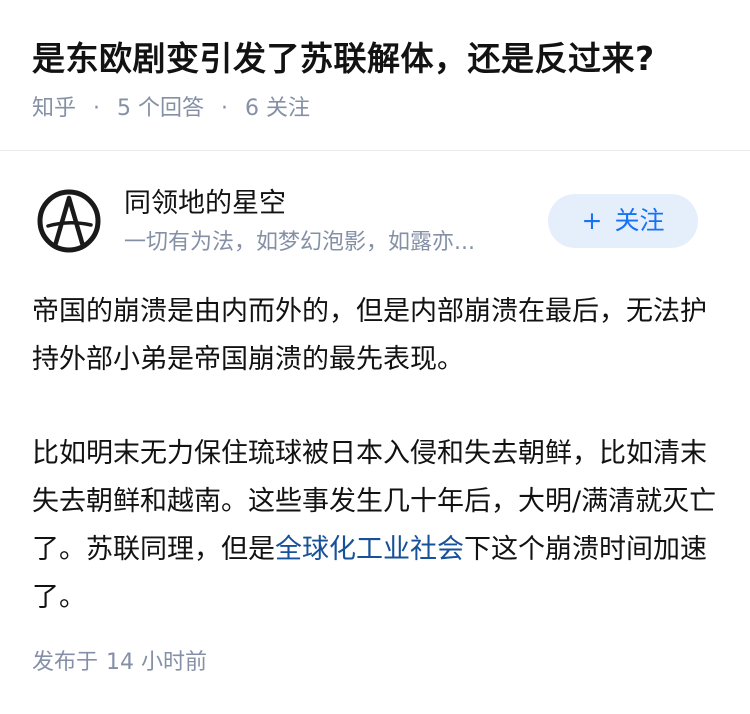 The width and height of the screenshot is (750, 714). I want to click on anarchy-circle-a-icon, so click(69, 221).